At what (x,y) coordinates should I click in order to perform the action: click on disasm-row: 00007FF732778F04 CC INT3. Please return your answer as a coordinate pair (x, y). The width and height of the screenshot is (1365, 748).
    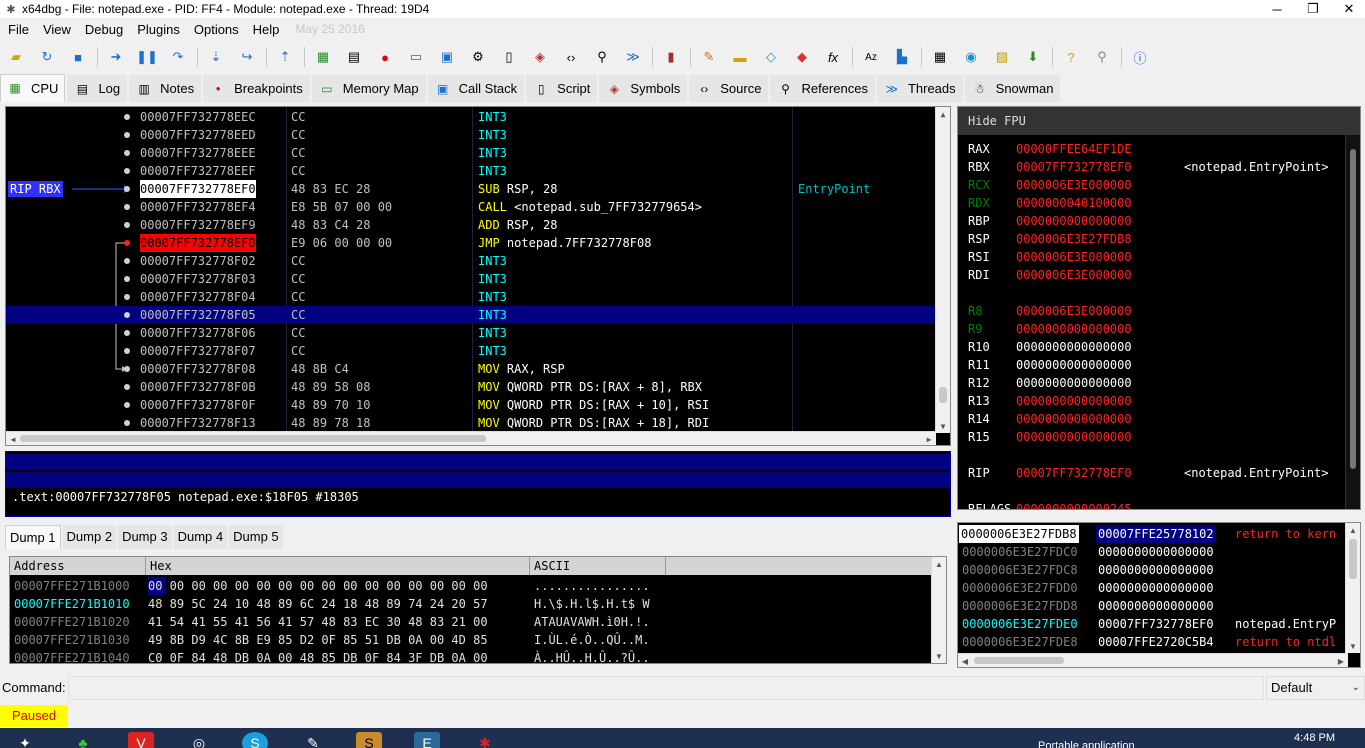
    Looking at the image, I should click on (471, 297).